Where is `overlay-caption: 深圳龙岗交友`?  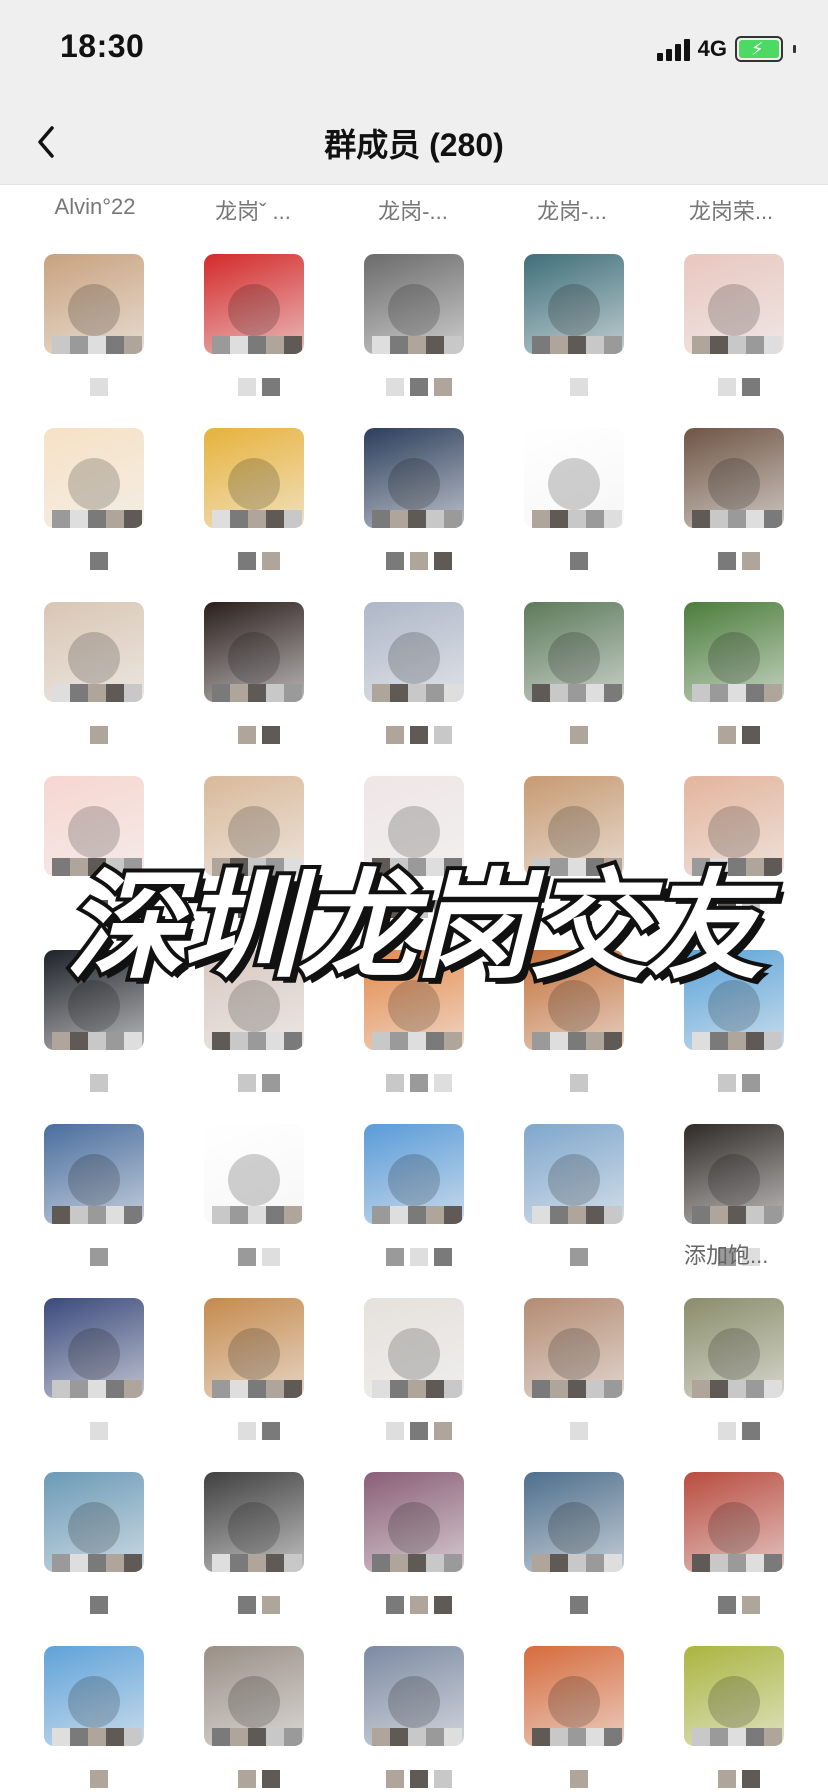
overlay-caption: 深圳龙岗交友 is located at coordinates (415, 926).